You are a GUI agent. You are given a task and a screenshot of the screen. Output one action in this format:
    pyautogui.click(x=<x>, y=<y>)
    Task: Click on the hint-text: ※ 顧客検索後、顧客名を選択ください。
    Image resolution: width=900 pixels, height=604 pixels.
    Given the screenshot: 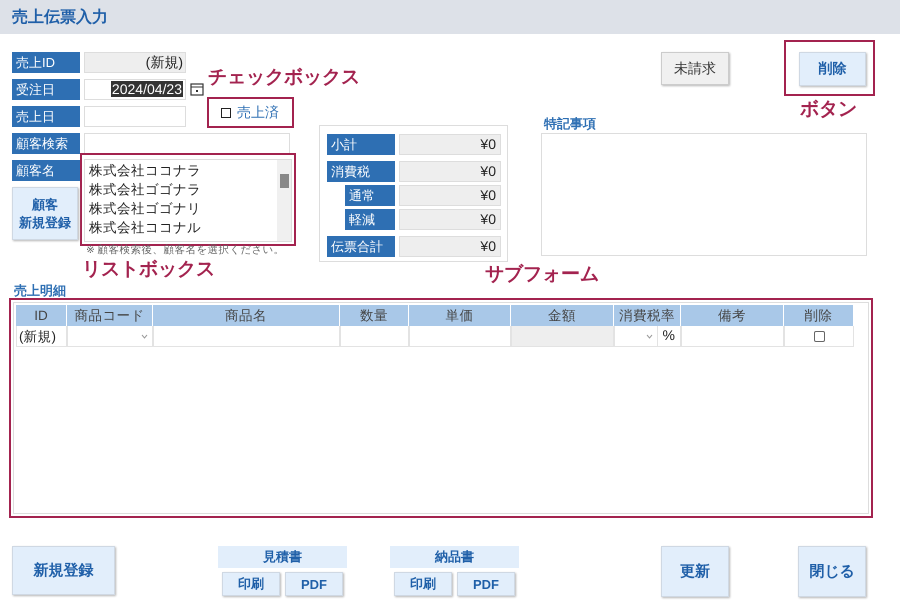 What is the action you would take?
    pyautogui.click(x=185, y=250)
    